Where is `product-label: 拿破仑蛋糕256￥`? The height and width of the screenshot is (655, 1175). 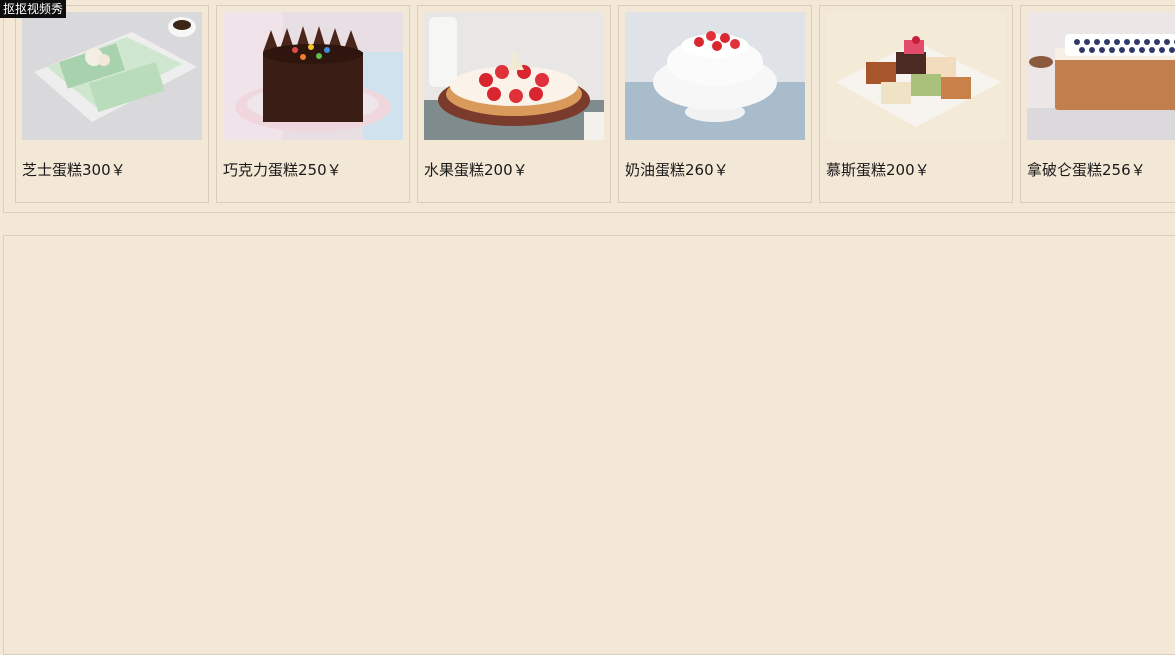 product-label: 拿破仑蛋糕256￥ is located at coordinates (1086, 170).